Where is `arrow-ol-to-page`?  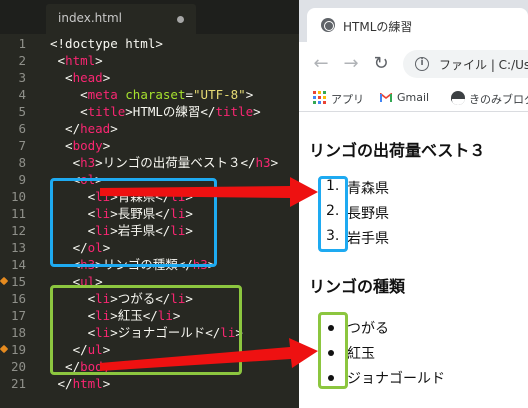 arrow-ol-to-page is located at coordinates (209, 192).